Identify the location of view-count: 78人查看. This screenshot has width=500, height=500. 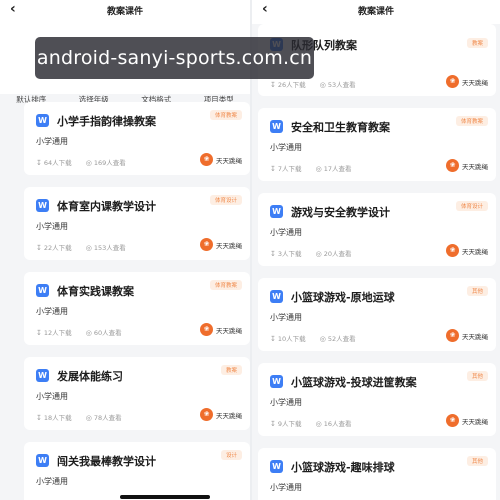
(107, 418).